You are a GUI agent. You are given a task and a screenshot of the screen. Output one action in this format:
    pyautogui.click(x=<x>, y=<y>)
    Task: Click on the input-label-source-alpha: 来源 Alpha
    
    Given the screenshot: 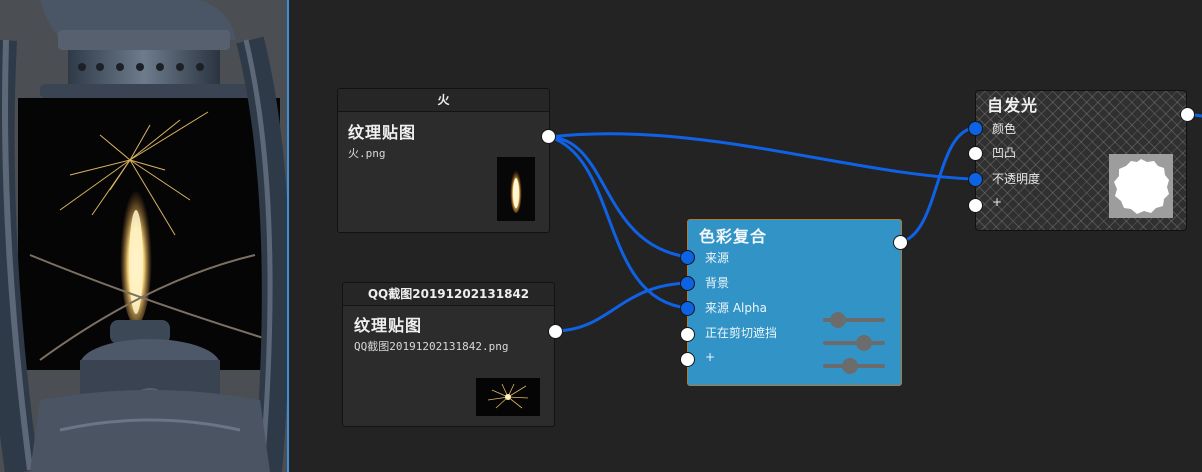 What is the action you would take?
    pyautogui.click(x=736, y=308)
    